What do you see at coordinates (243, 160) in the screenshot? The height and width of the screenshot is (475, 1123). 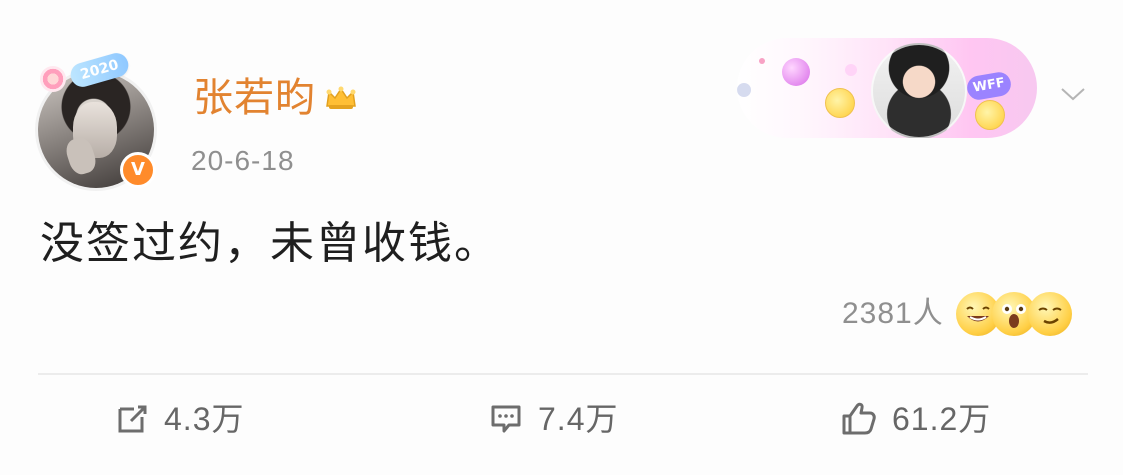 I see `post-date: 20-6-18` at bounding box center [243, 160].